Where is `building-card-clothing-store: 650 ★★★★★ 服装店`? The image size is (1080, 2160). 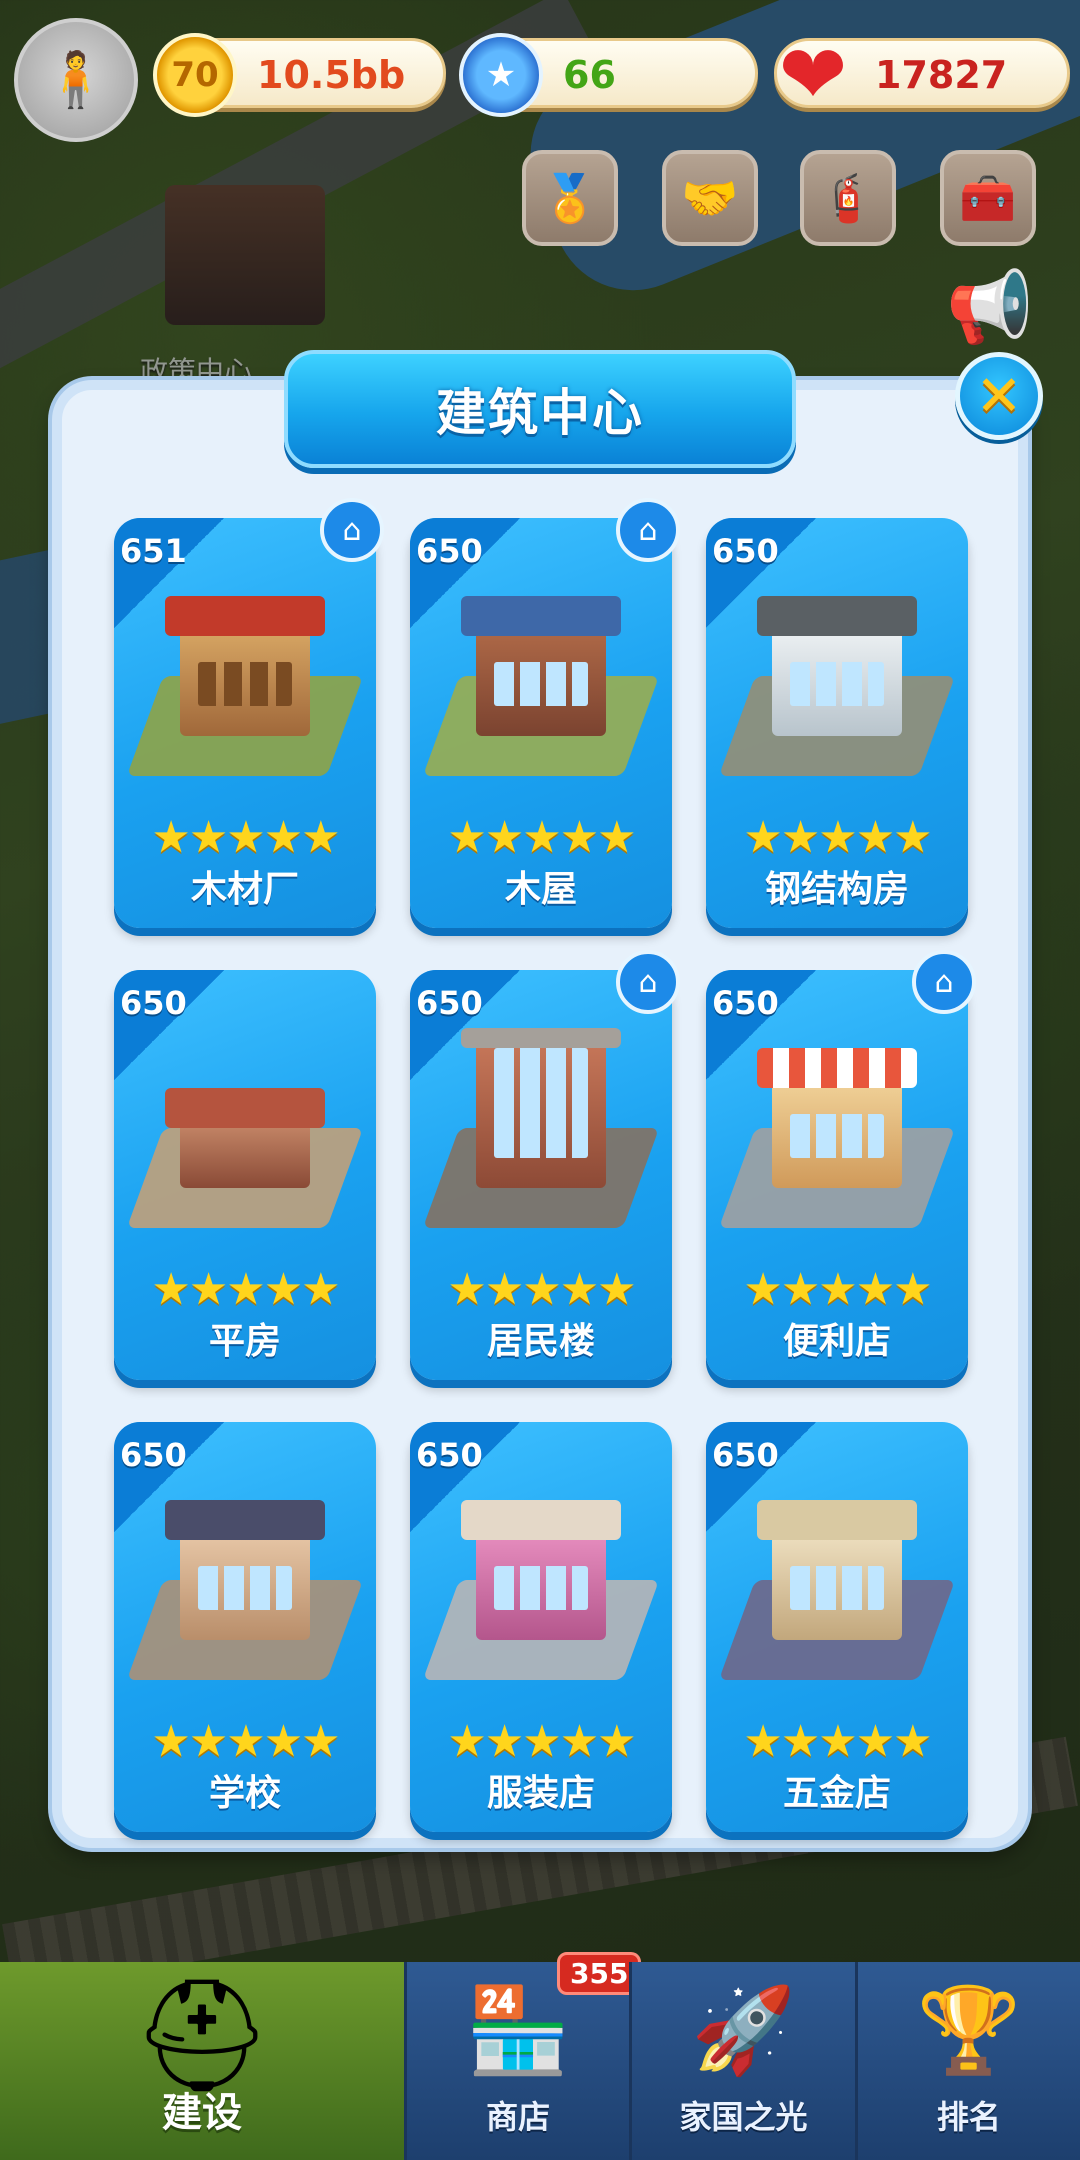 building-card-clothing-store: 650 ★★★★★ 服装店 is located at coordinates (541, 1627).